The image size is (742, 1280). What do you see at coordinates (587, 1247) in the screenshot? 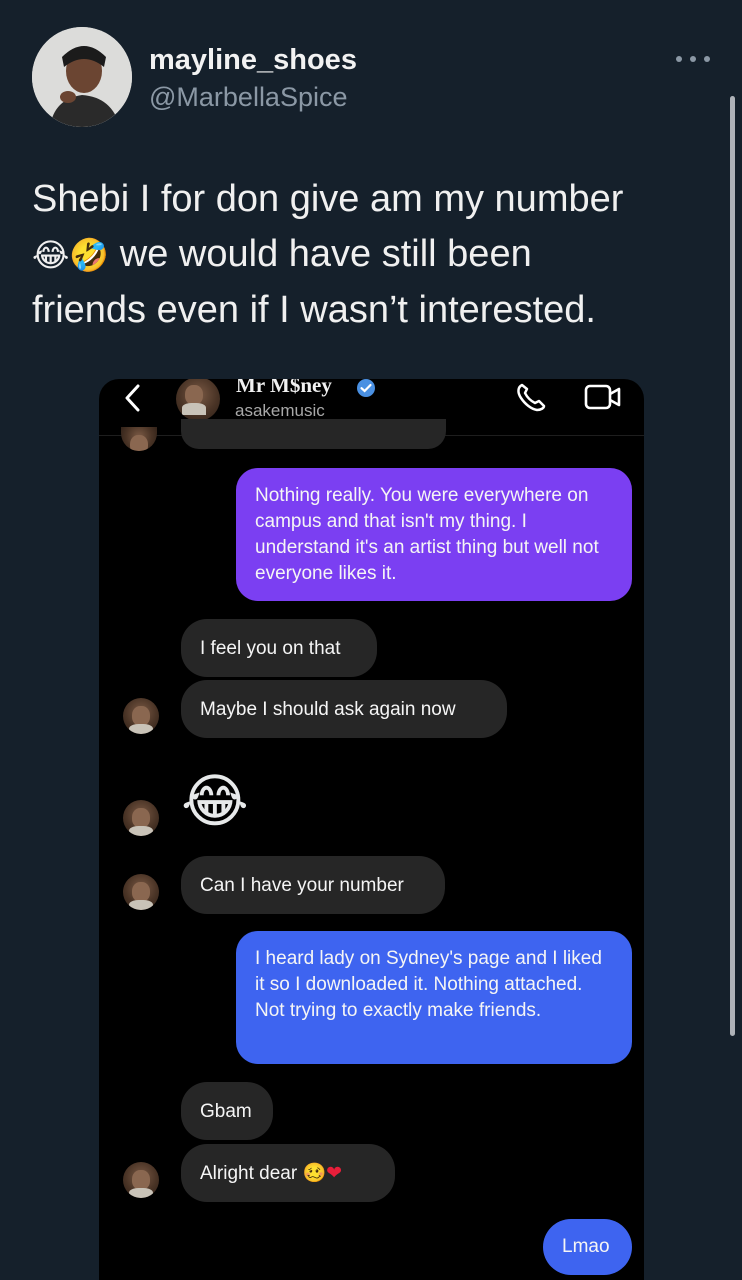
I see `outgoing-message: Lmao` at bounding box center [587, 1247].